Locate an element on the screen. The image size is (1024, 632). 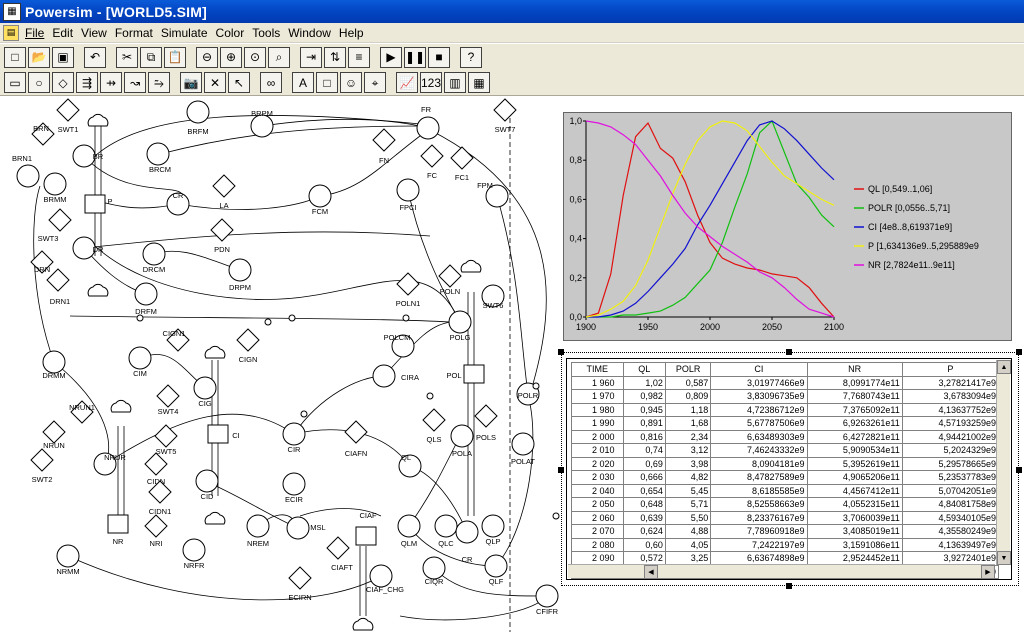
zoom-page-icon: ⌕ is located at coordinates (279, 57).